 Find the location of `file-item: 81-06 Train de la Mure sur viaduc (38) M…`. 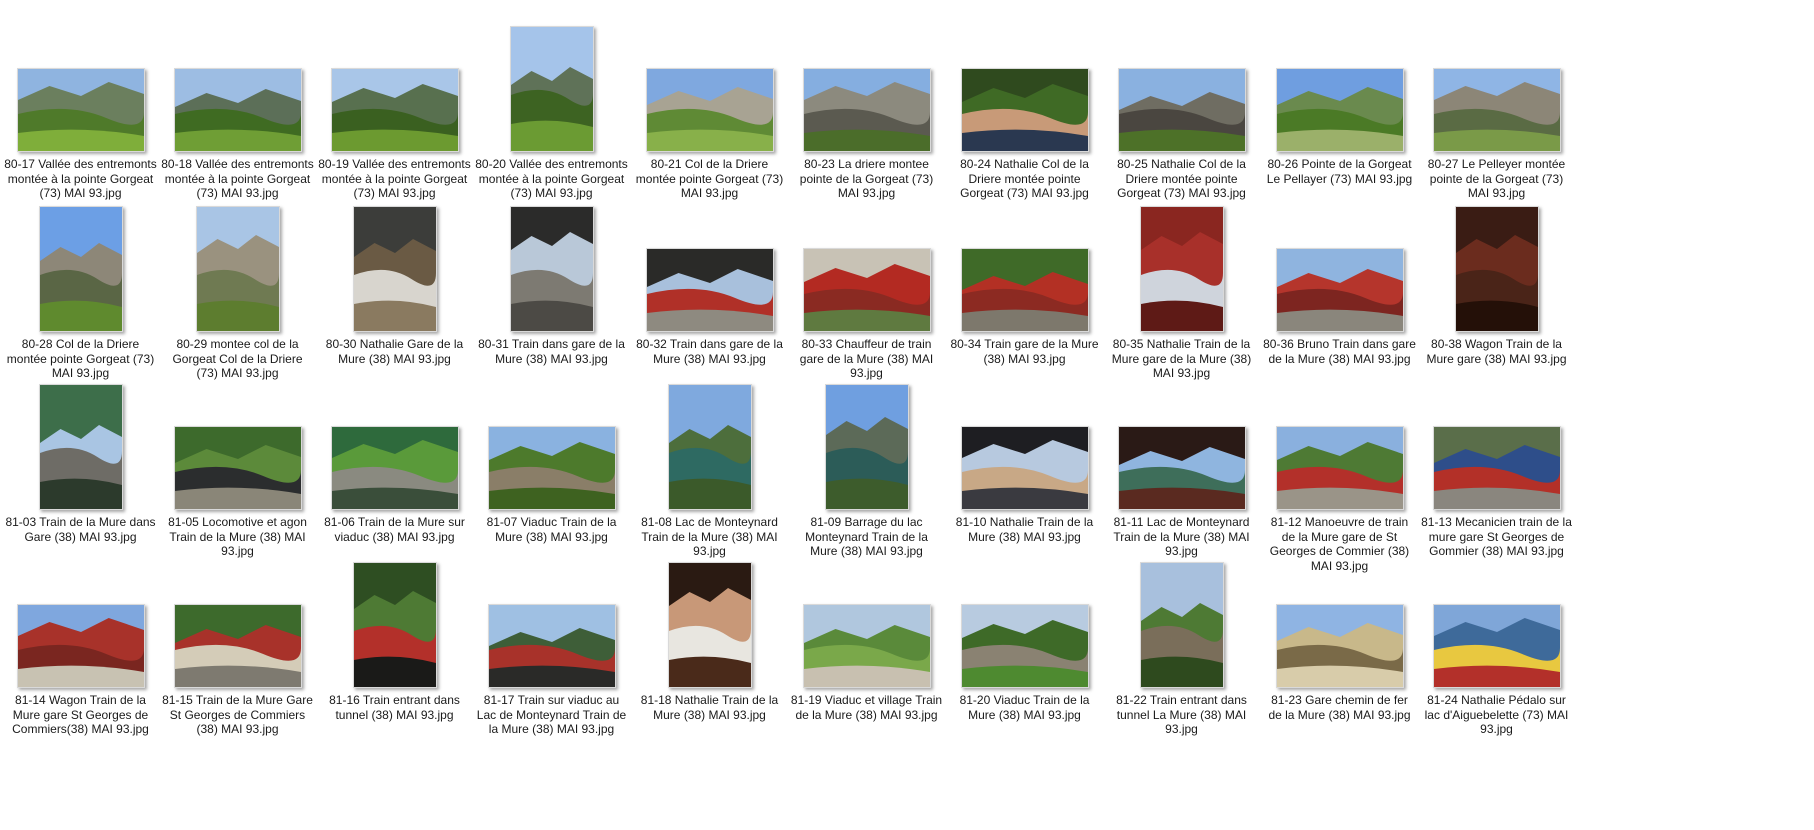

file-item: 81-06 Train de la Mure sur viaduc (38) M… is located at coordinates (394, 460).